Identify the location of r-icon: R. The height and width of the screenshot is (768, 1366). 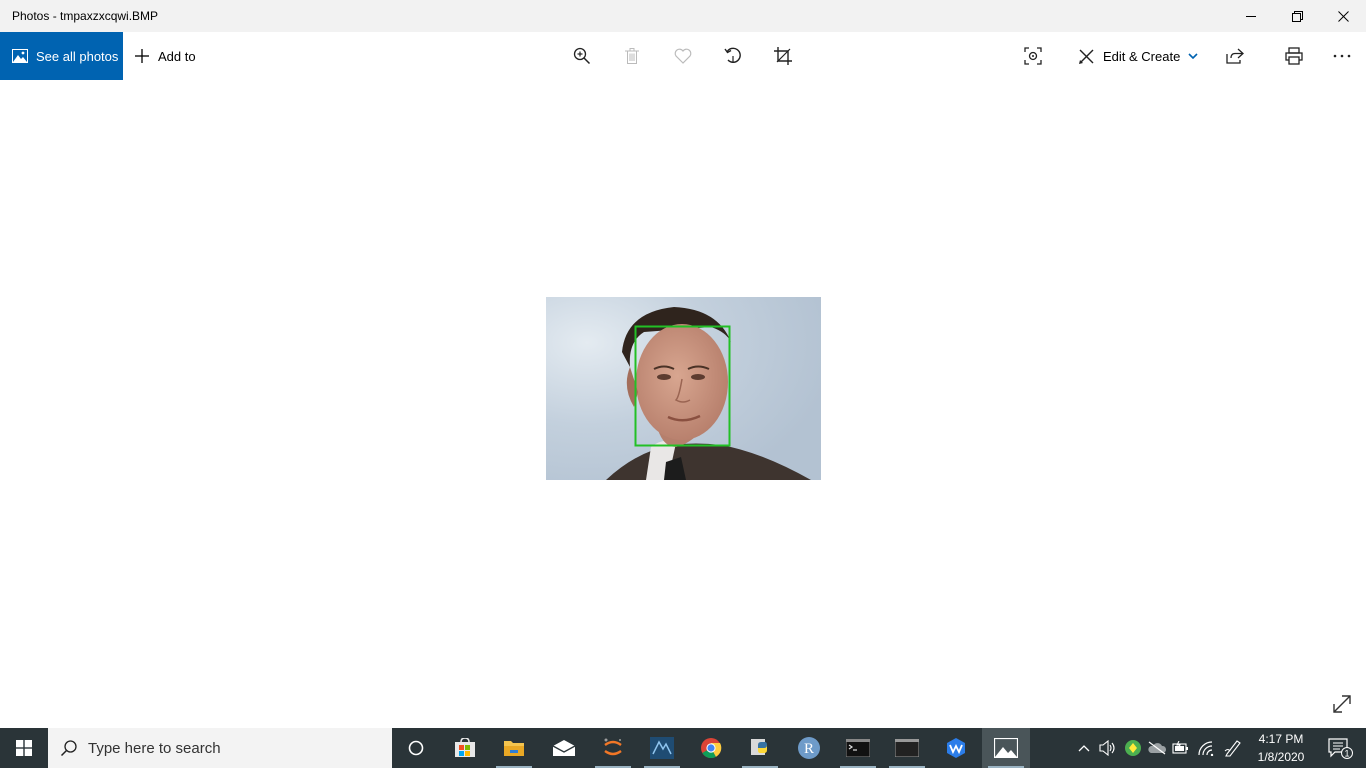
(809, 748).